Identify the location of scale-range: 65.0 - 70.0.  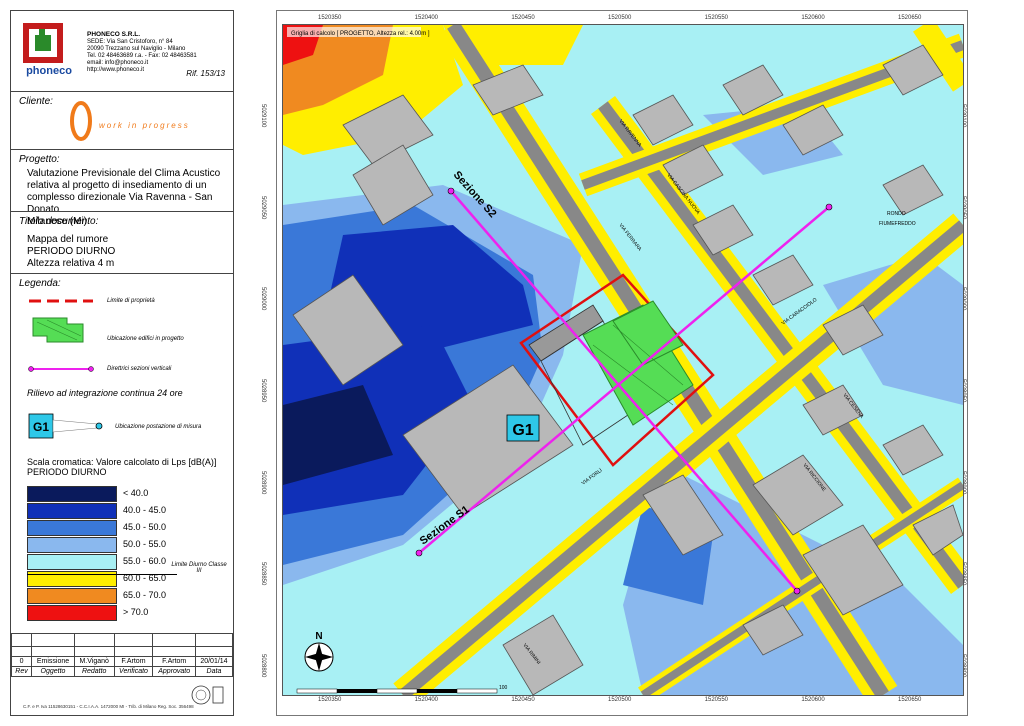
(145, 595).